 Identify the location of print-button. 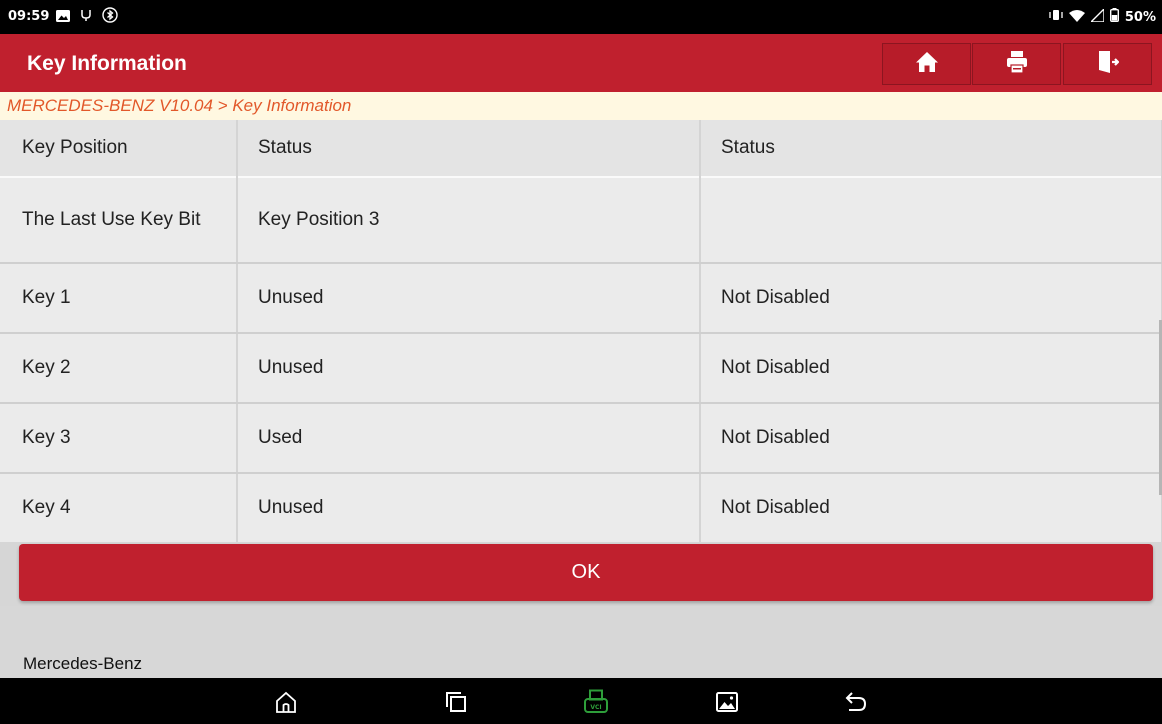
(1016, 64).